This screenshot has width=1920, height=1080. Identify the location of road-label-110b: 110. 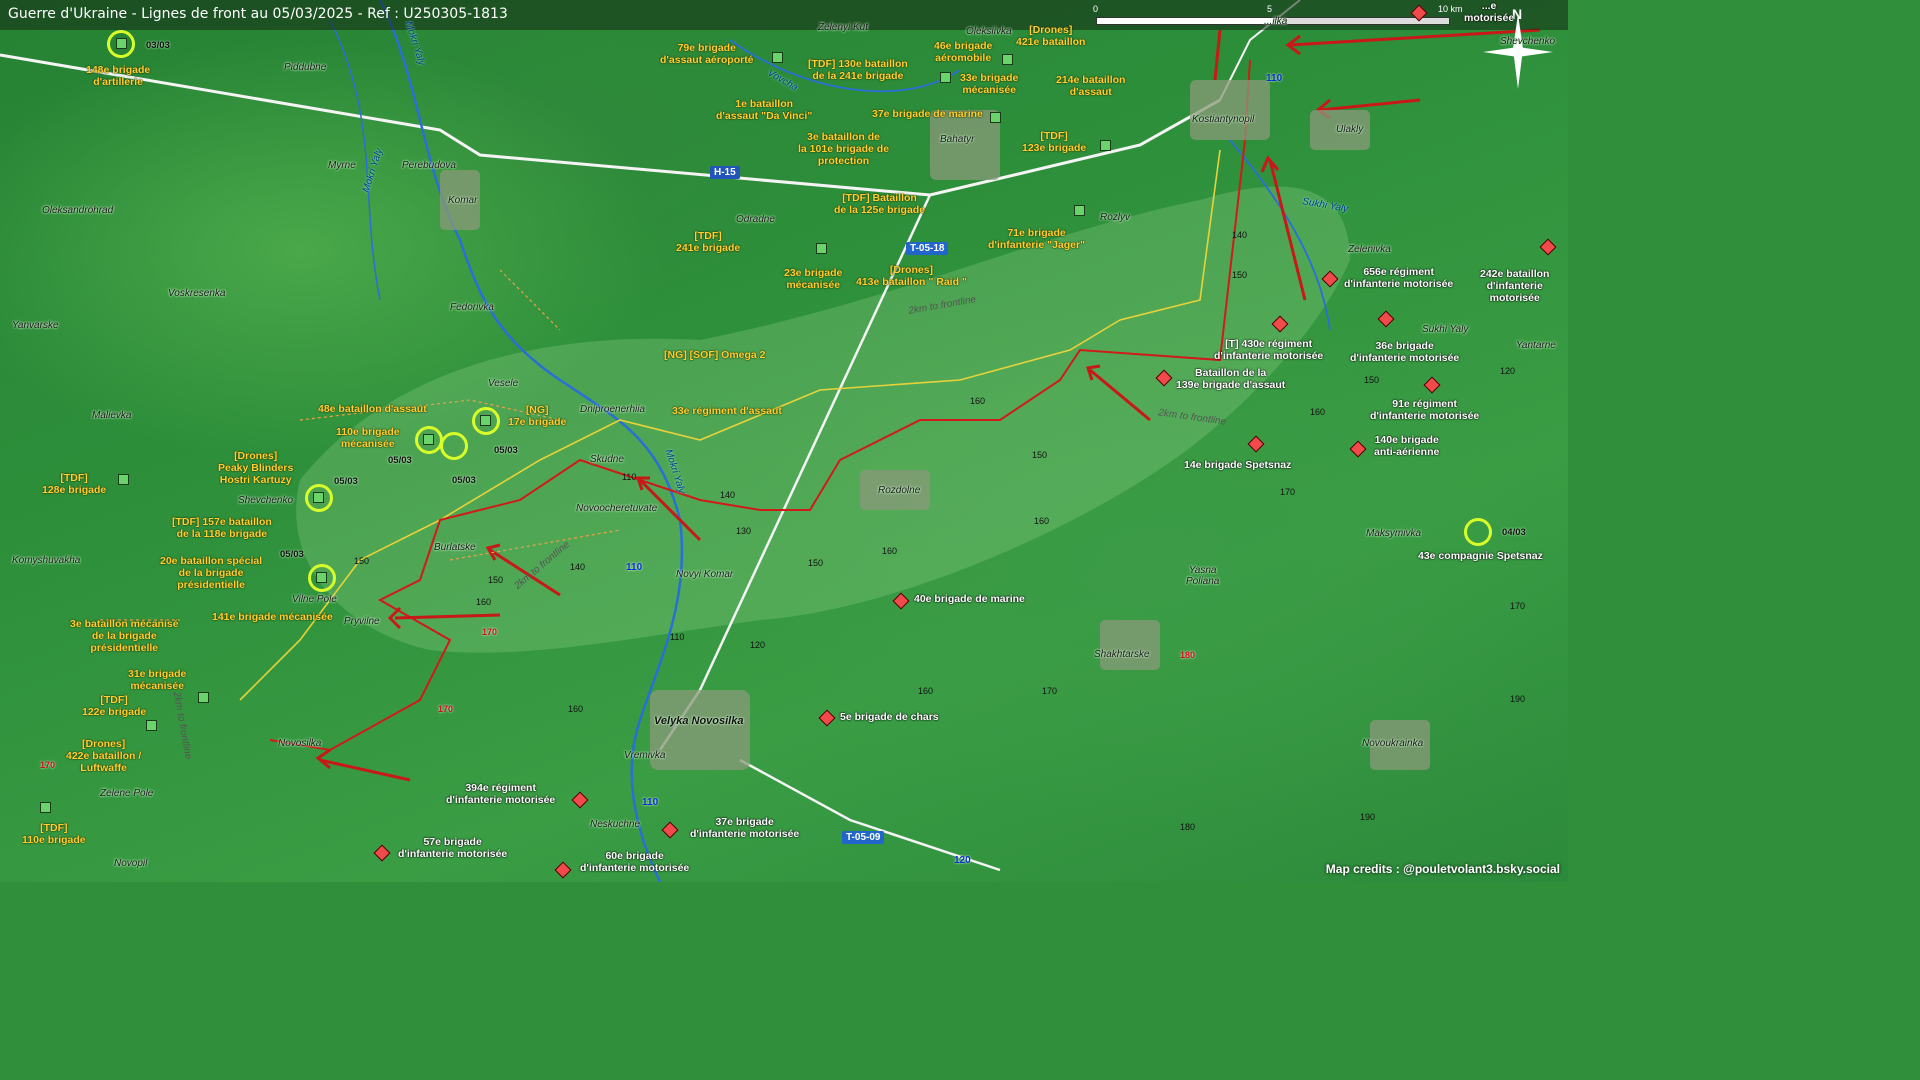
(634, 567).